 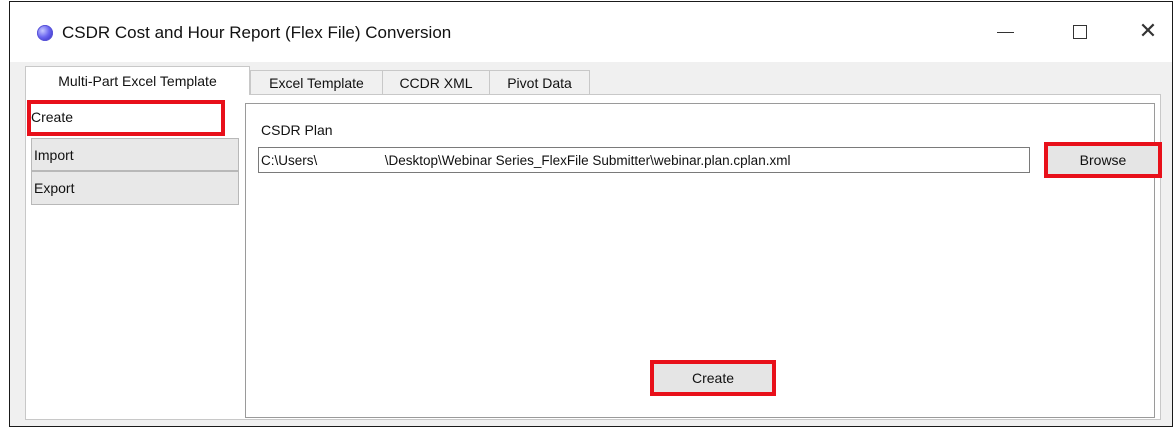 I want to click on minimize-button, so click(x=1005, y=32).